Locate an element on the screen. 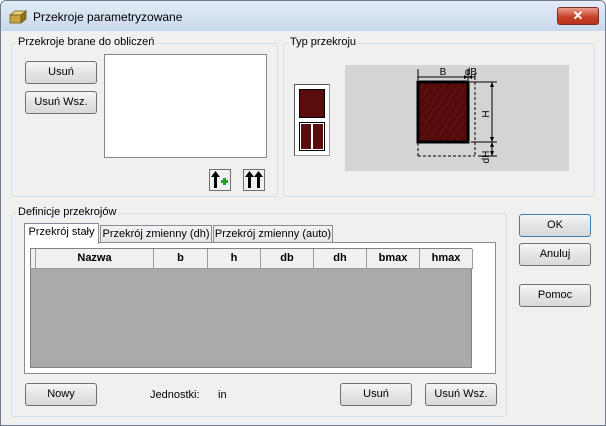 This screenshot has height=426, width=606. diagram-label-h: H is located at coordinates (486, 113).